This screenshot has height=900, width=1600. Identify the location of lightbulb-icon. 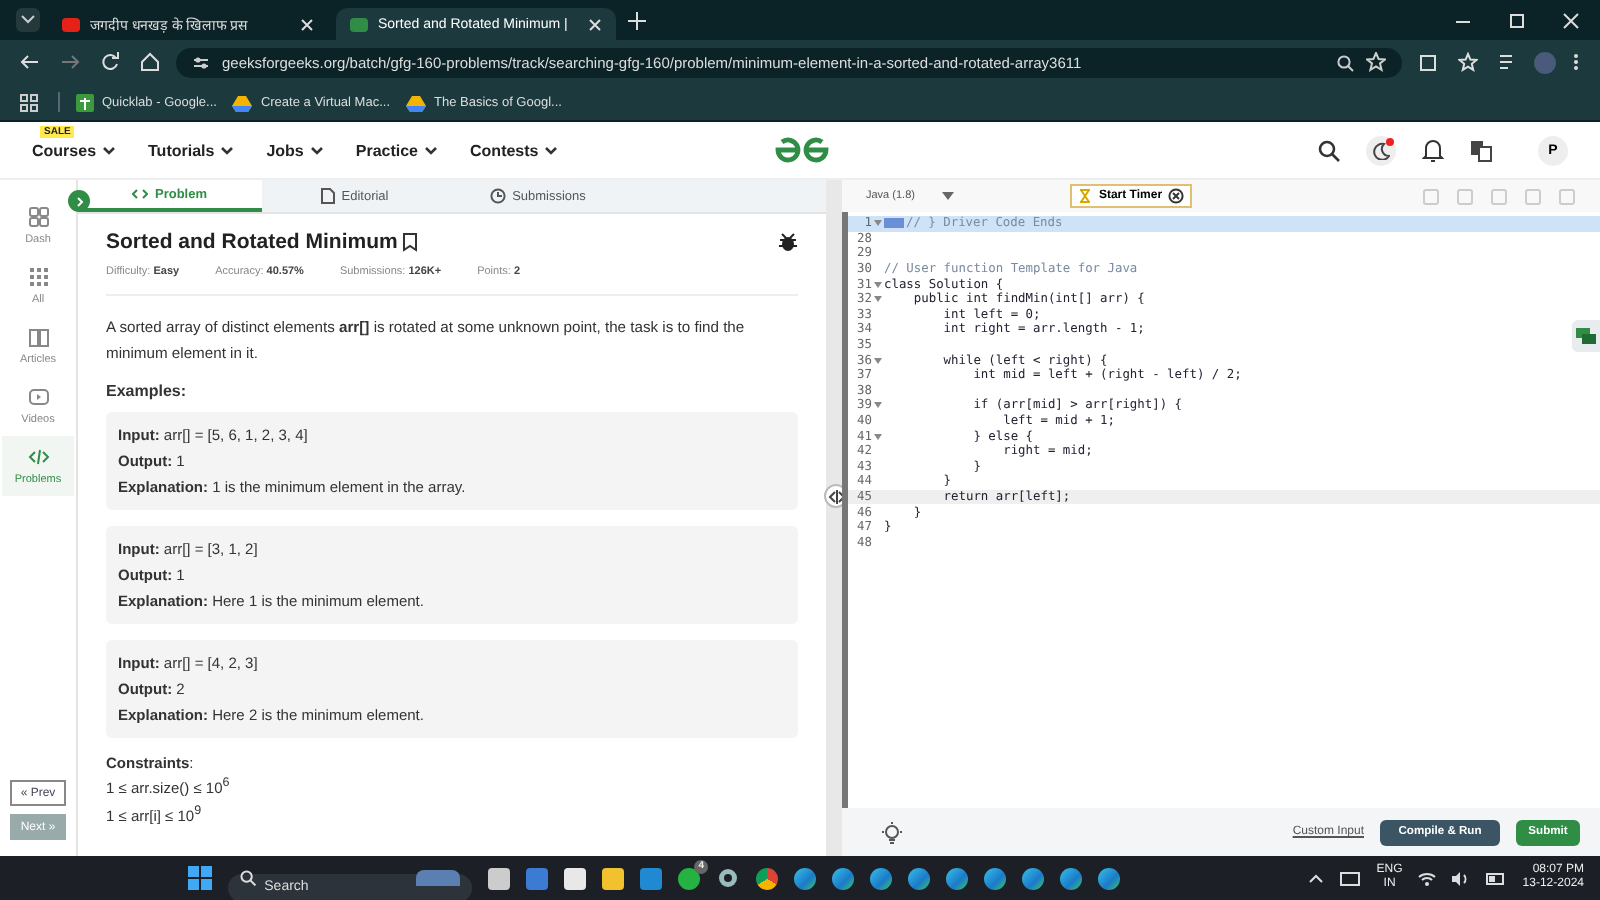
(892, 832).